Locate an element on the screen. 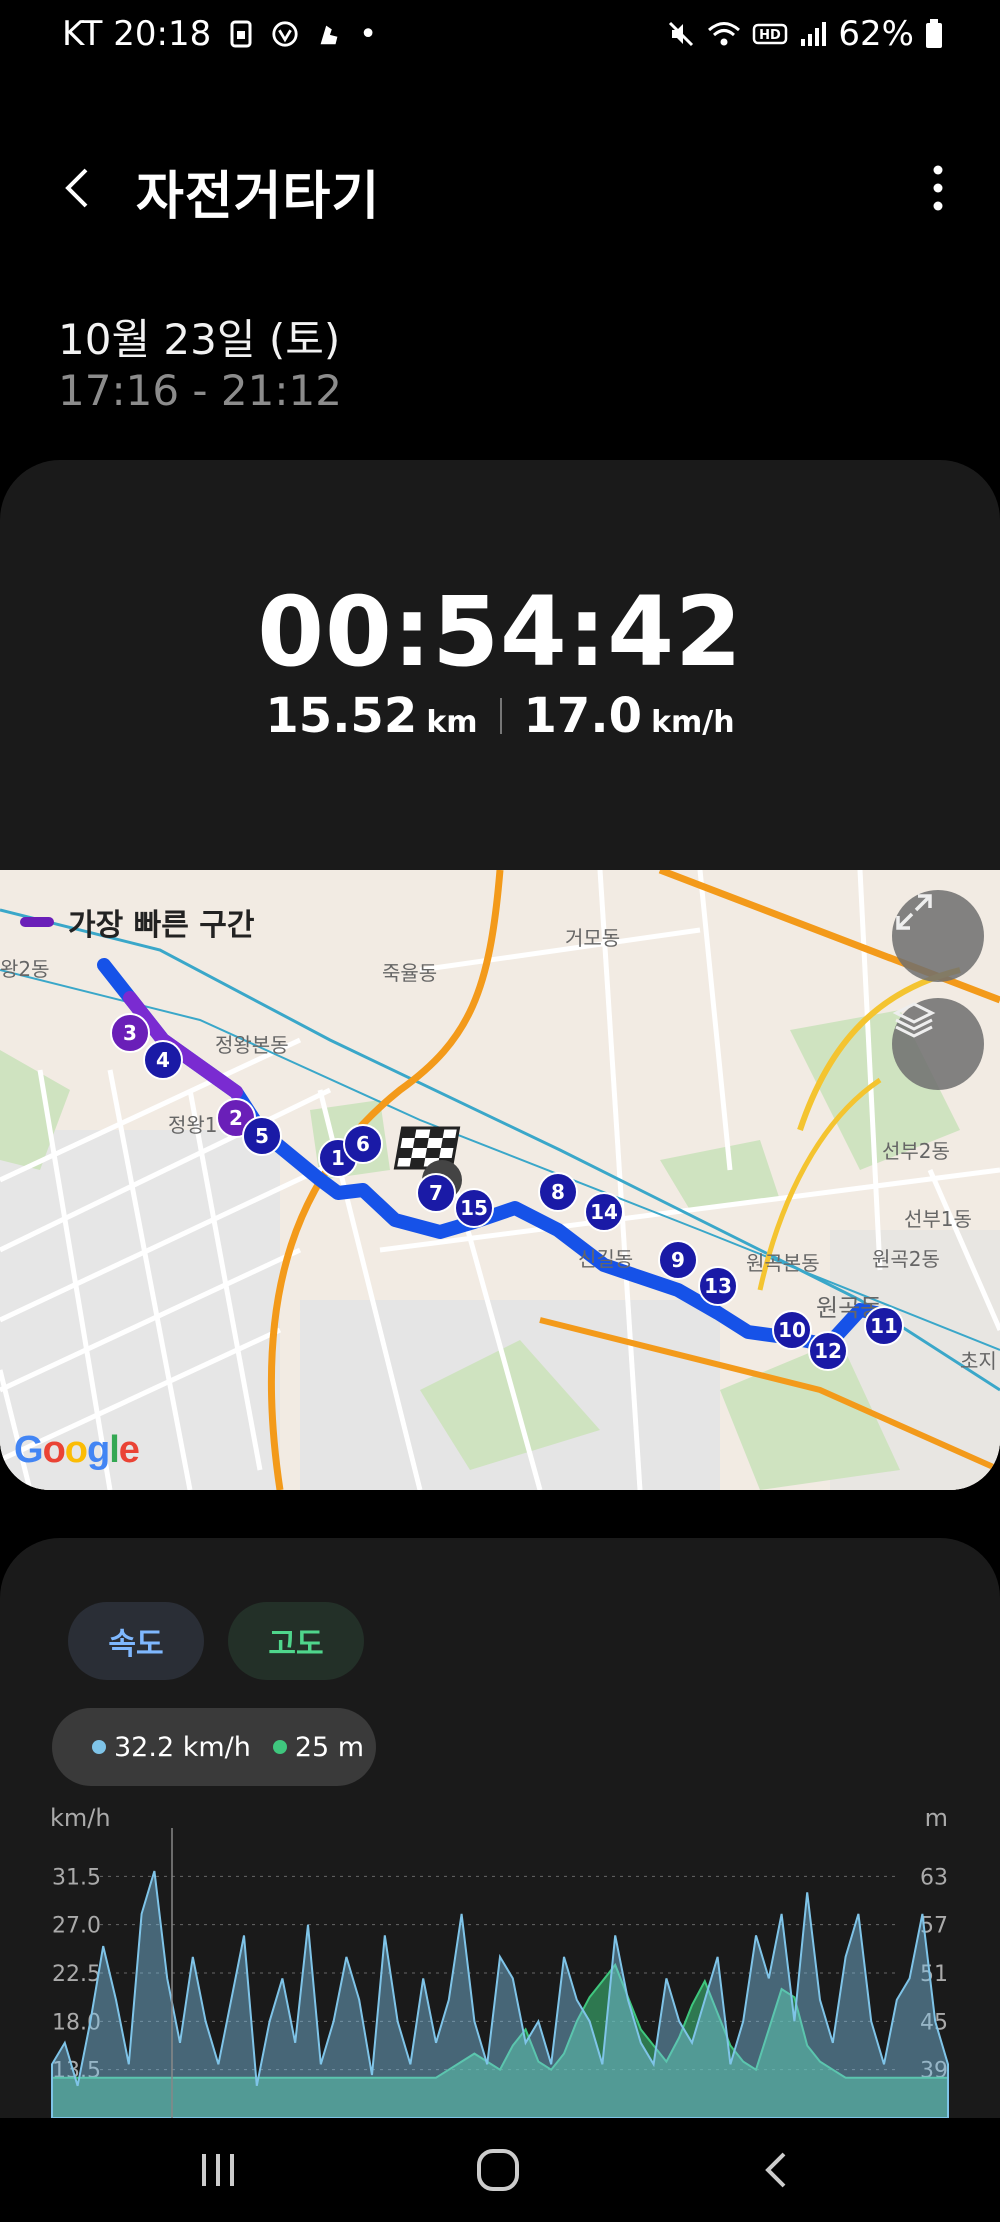 This screenshot has height=2222, width=1000. layers-icon is located at coordinates (914, 1020).